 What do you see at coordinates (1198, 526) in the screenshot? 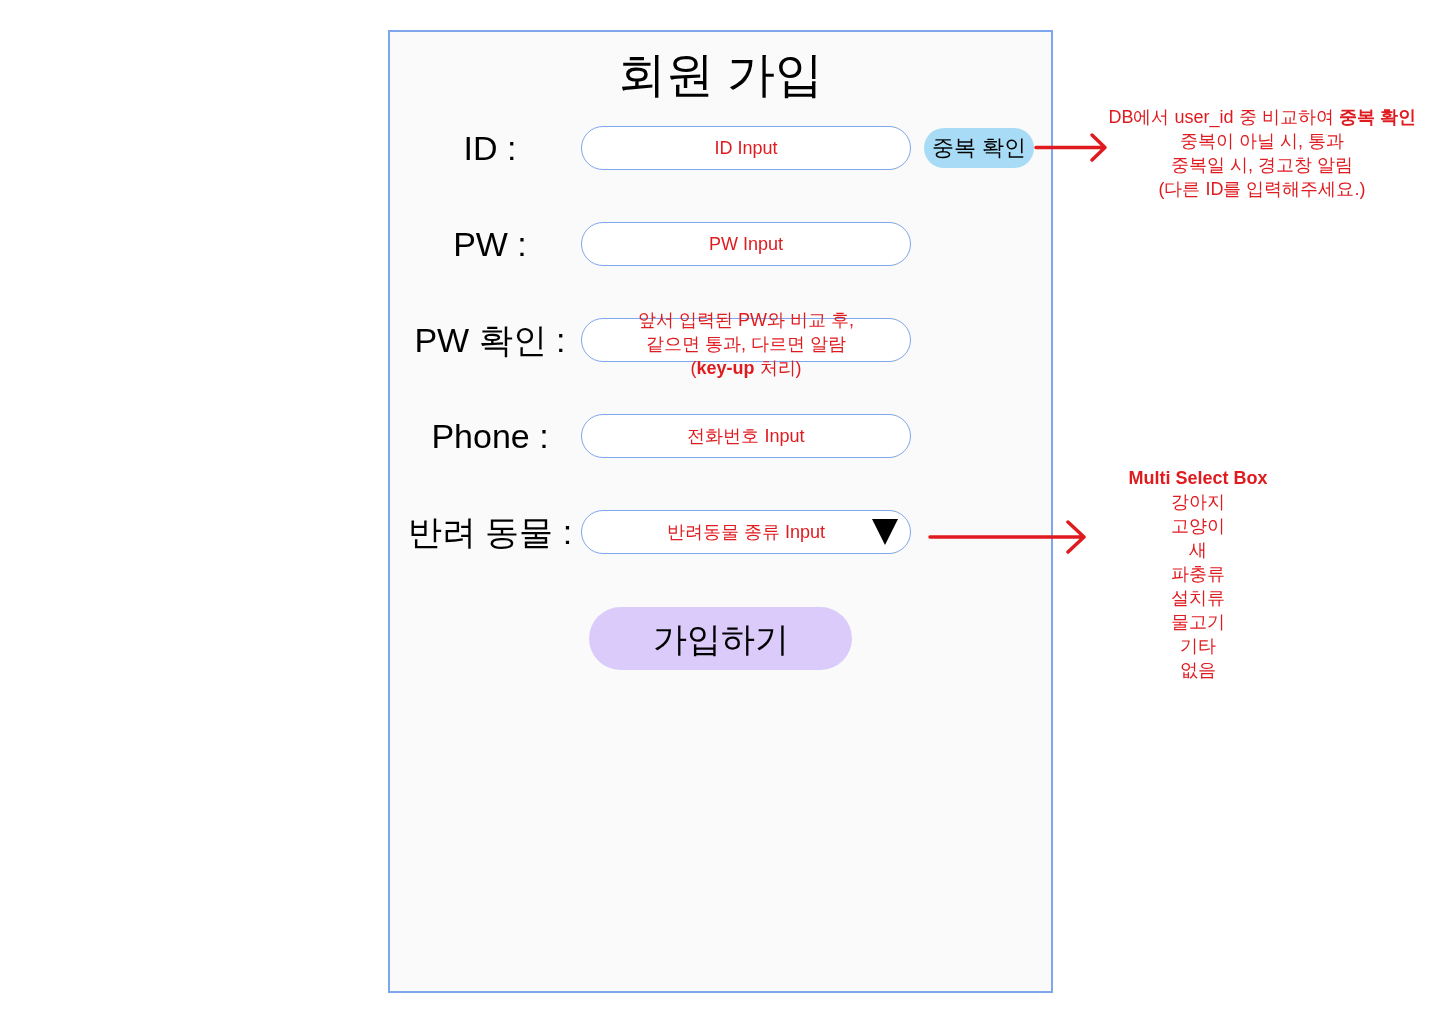
I see `option-text: 고양이` at bounding box center [1198, 526].